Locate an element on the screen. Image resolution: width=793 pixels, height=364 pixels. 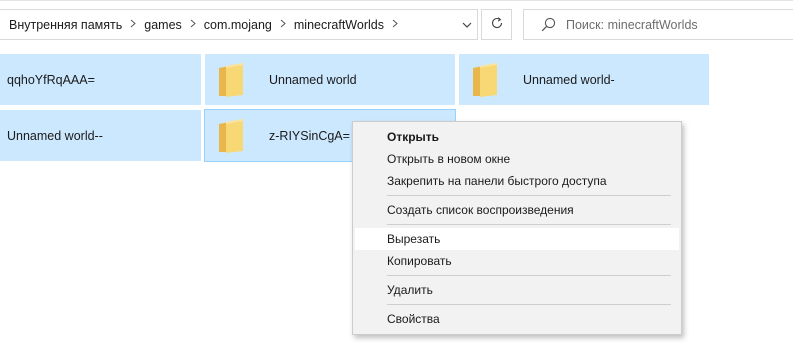
menu-item-create-playlist: Создать список воспроизведения is located at coordinates (517, 210).